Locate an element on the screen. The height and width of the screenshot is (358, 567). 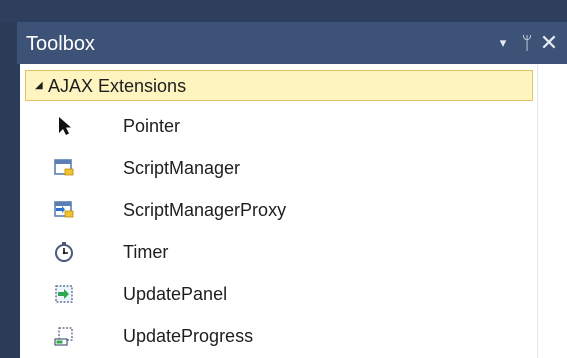
tool-label: ScriptManager is located at coordinates (182, 168).